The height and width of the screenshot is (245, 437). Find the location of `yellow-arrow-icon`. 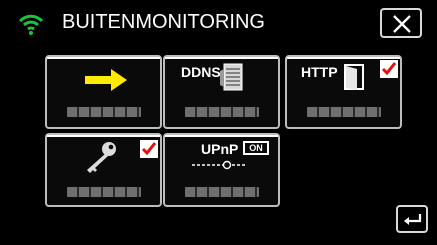

yellow-arrow-icon is located at coordinates (106, 80).